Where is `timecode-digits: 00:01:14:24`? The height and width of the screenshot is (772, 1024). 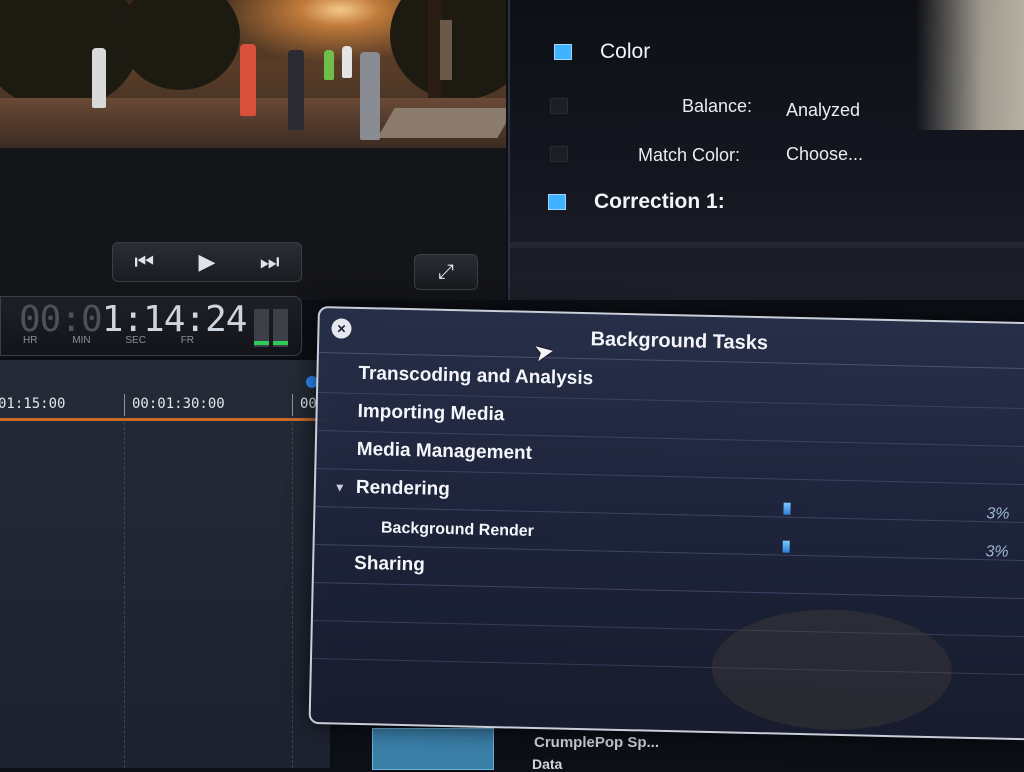 timecode-digits: 00:01:14:24 is located at coordinates (133, 319).